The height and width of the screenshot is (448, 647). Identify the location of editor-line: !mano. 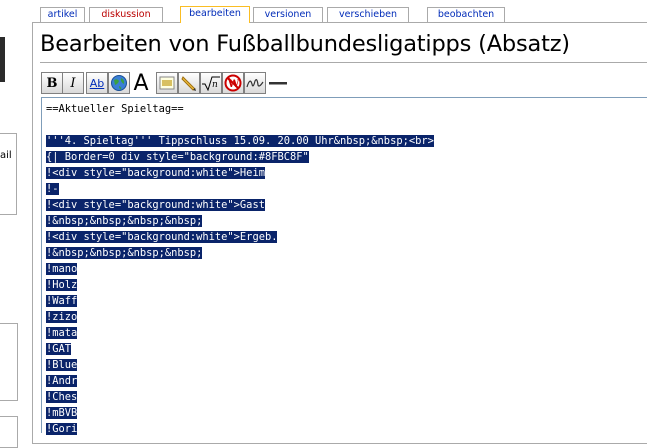
(346, 269).